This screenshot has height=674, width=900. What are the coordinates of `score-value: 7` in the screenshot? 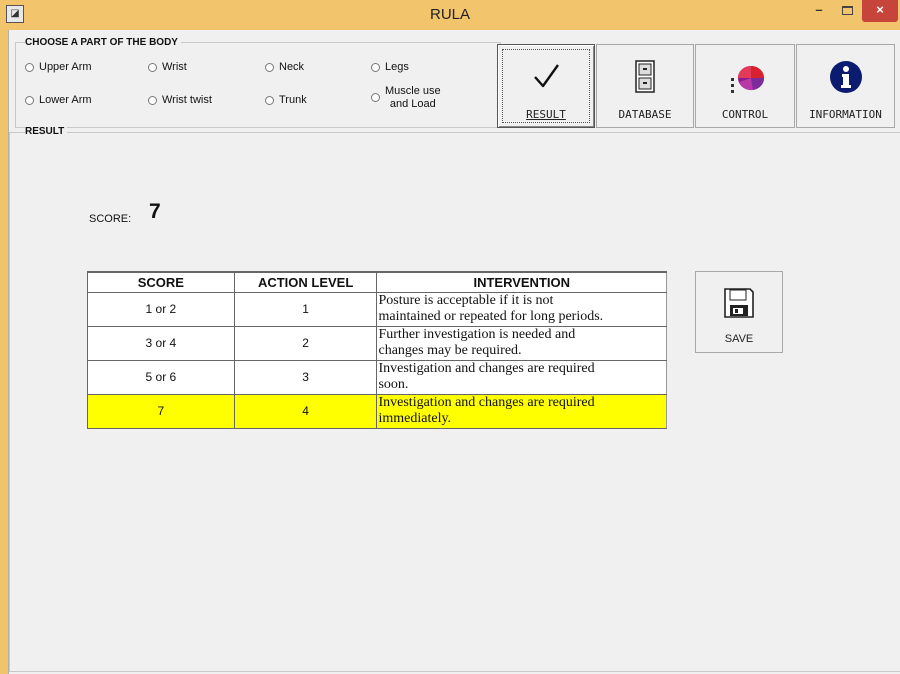 It's located at (155, 211).